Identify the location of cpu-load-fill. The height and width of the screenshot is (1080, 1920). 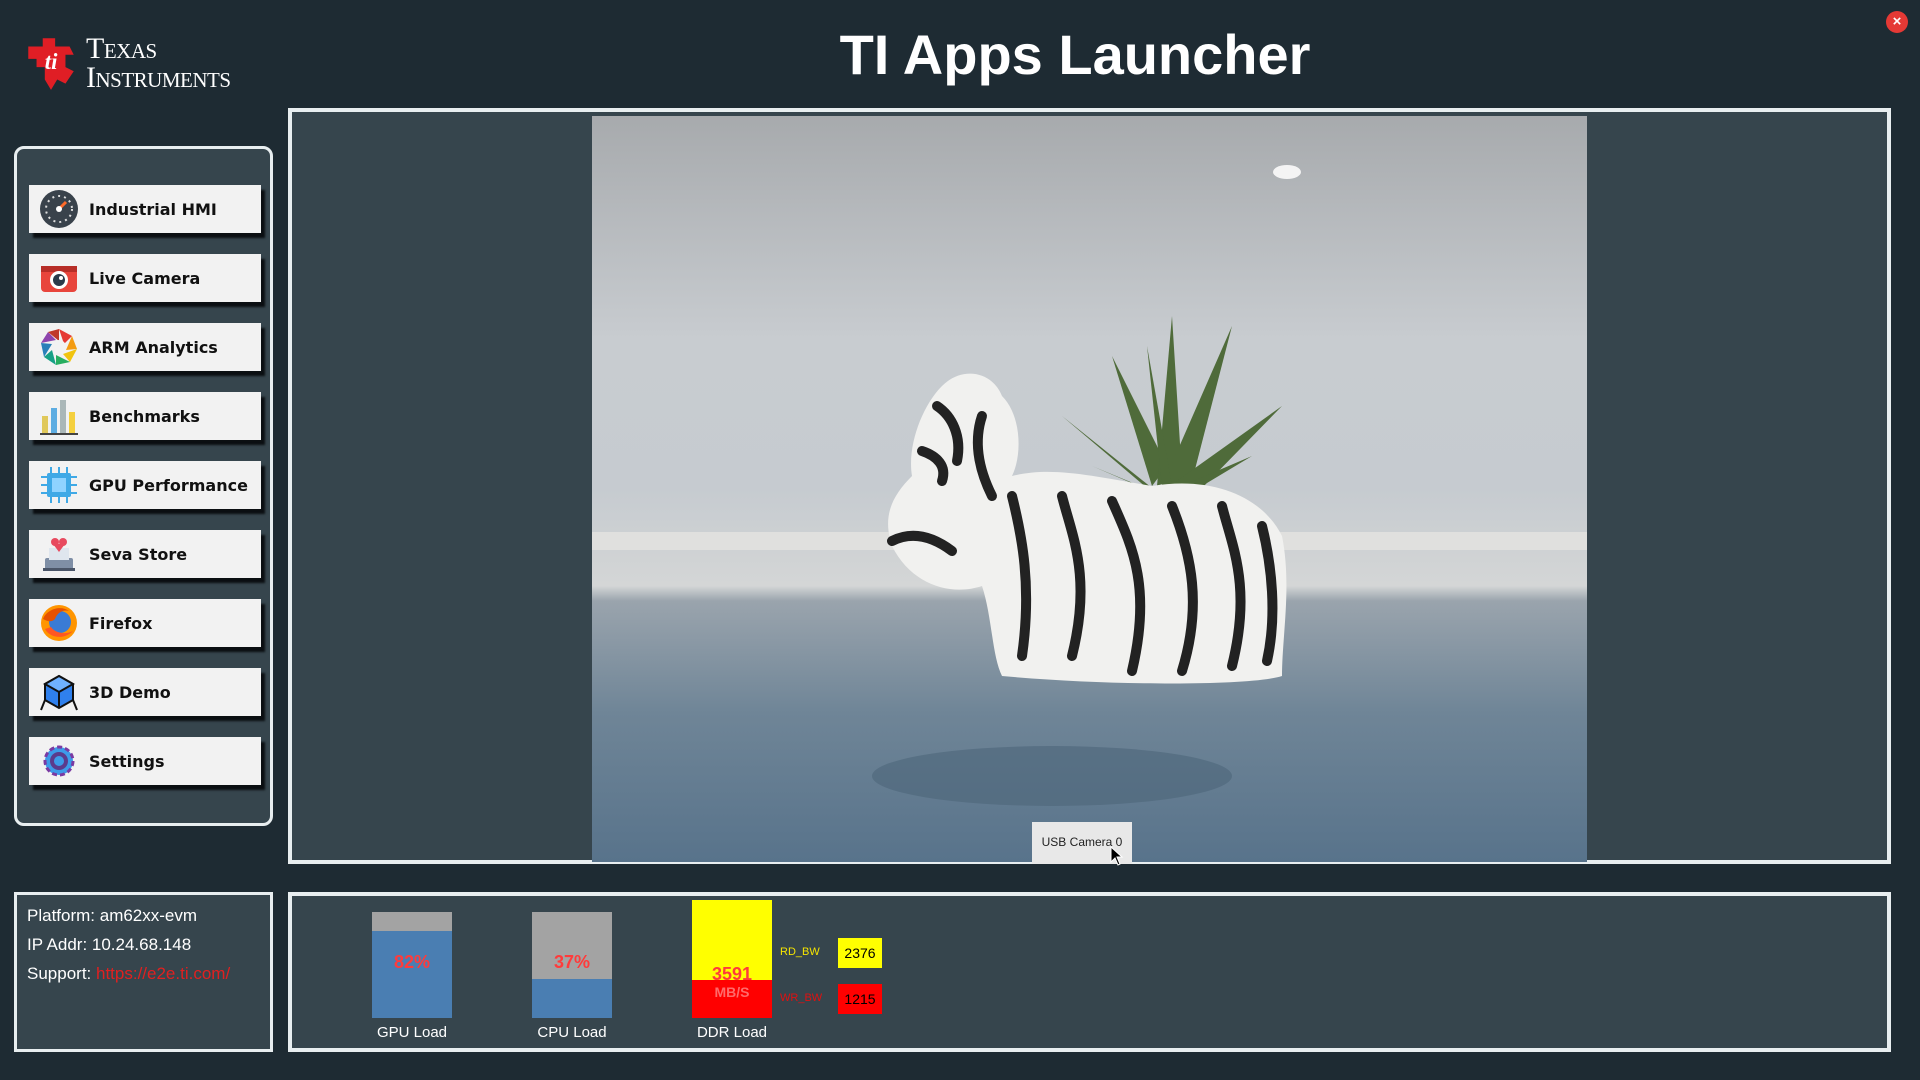
(572, 998).